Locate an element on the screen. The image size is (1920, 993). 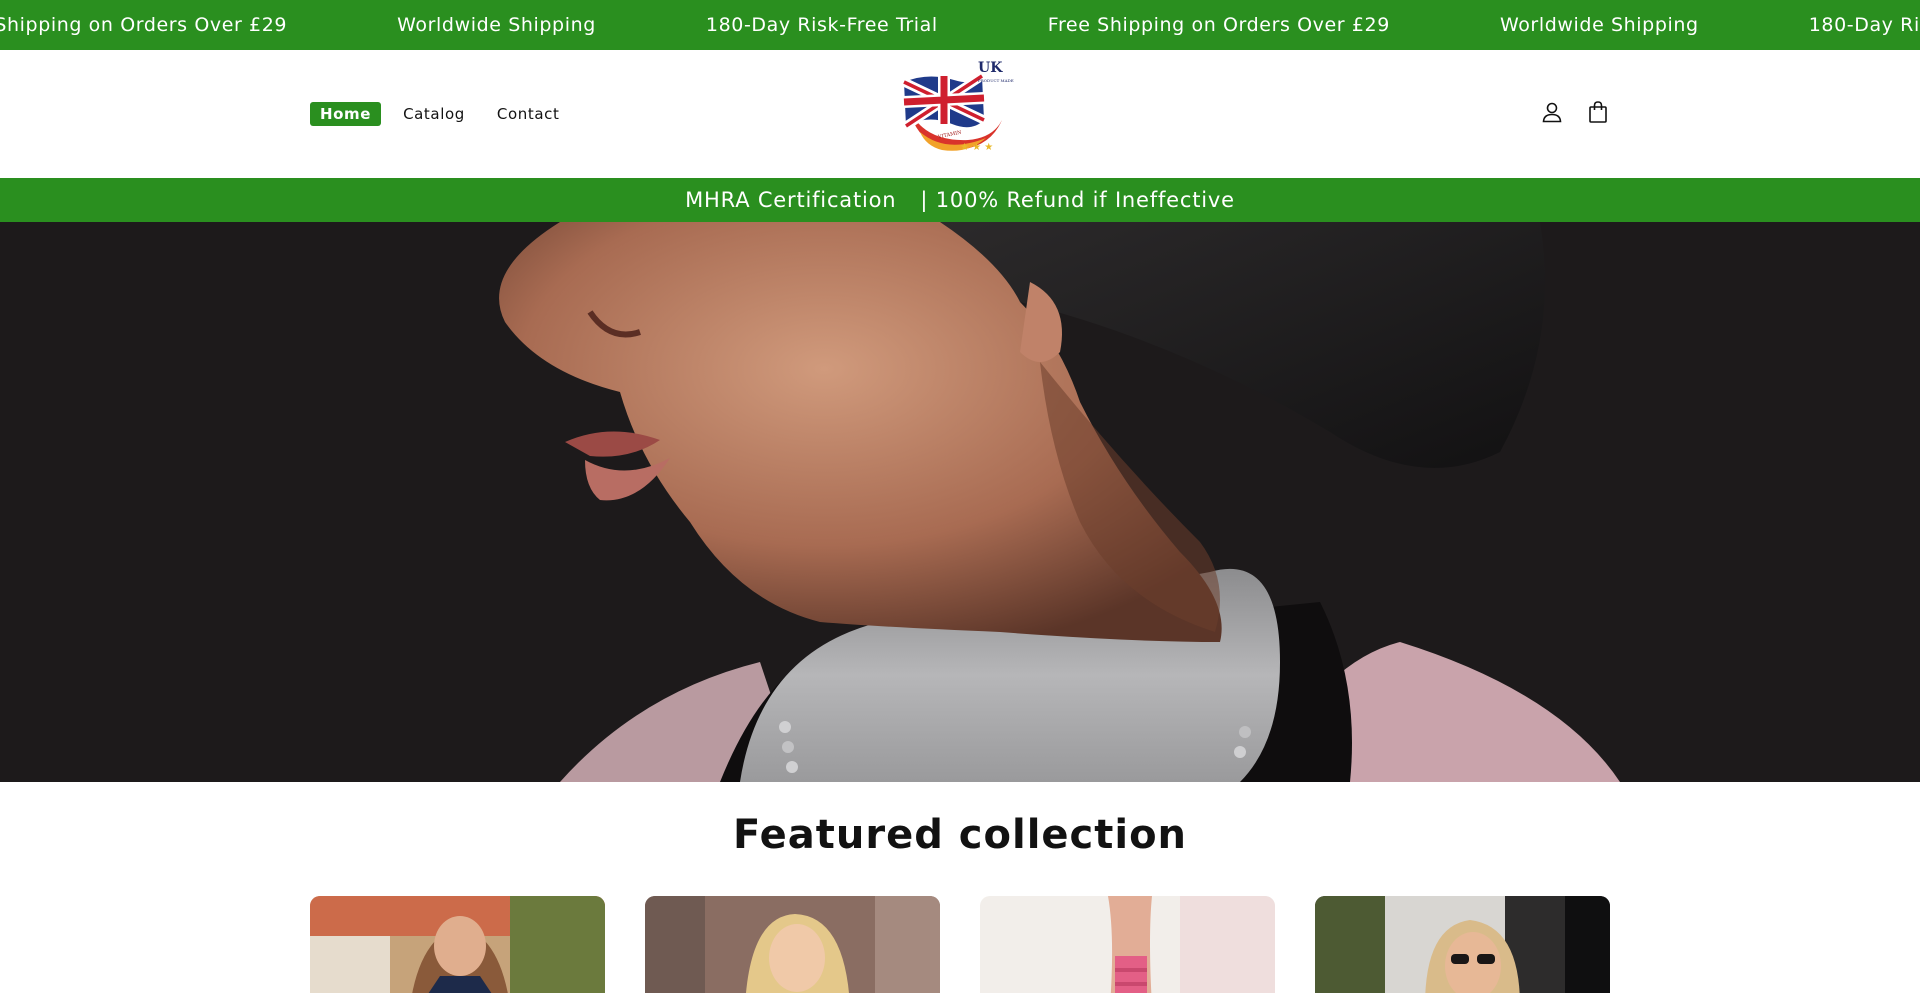
nav-catalog: Catalog is located at coordinates (434, 114).